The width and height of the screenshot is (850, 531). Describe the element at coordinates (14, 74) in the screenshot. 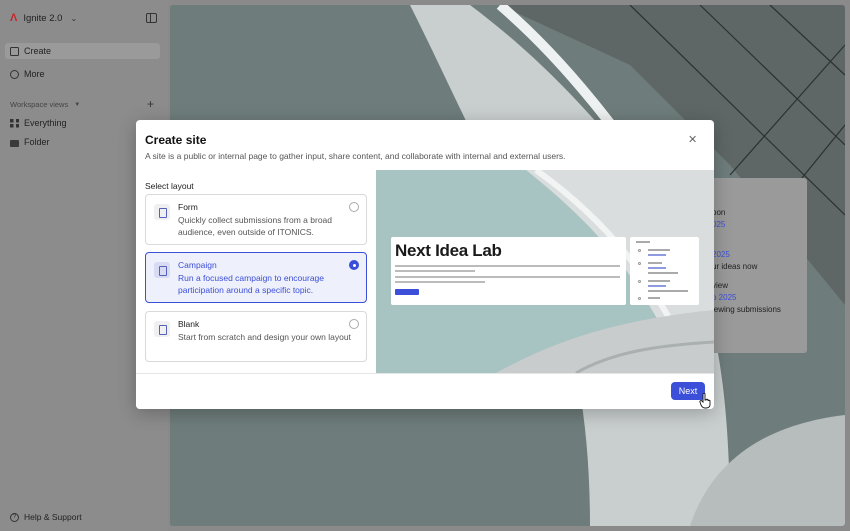

I see `circle-icon` at that location.